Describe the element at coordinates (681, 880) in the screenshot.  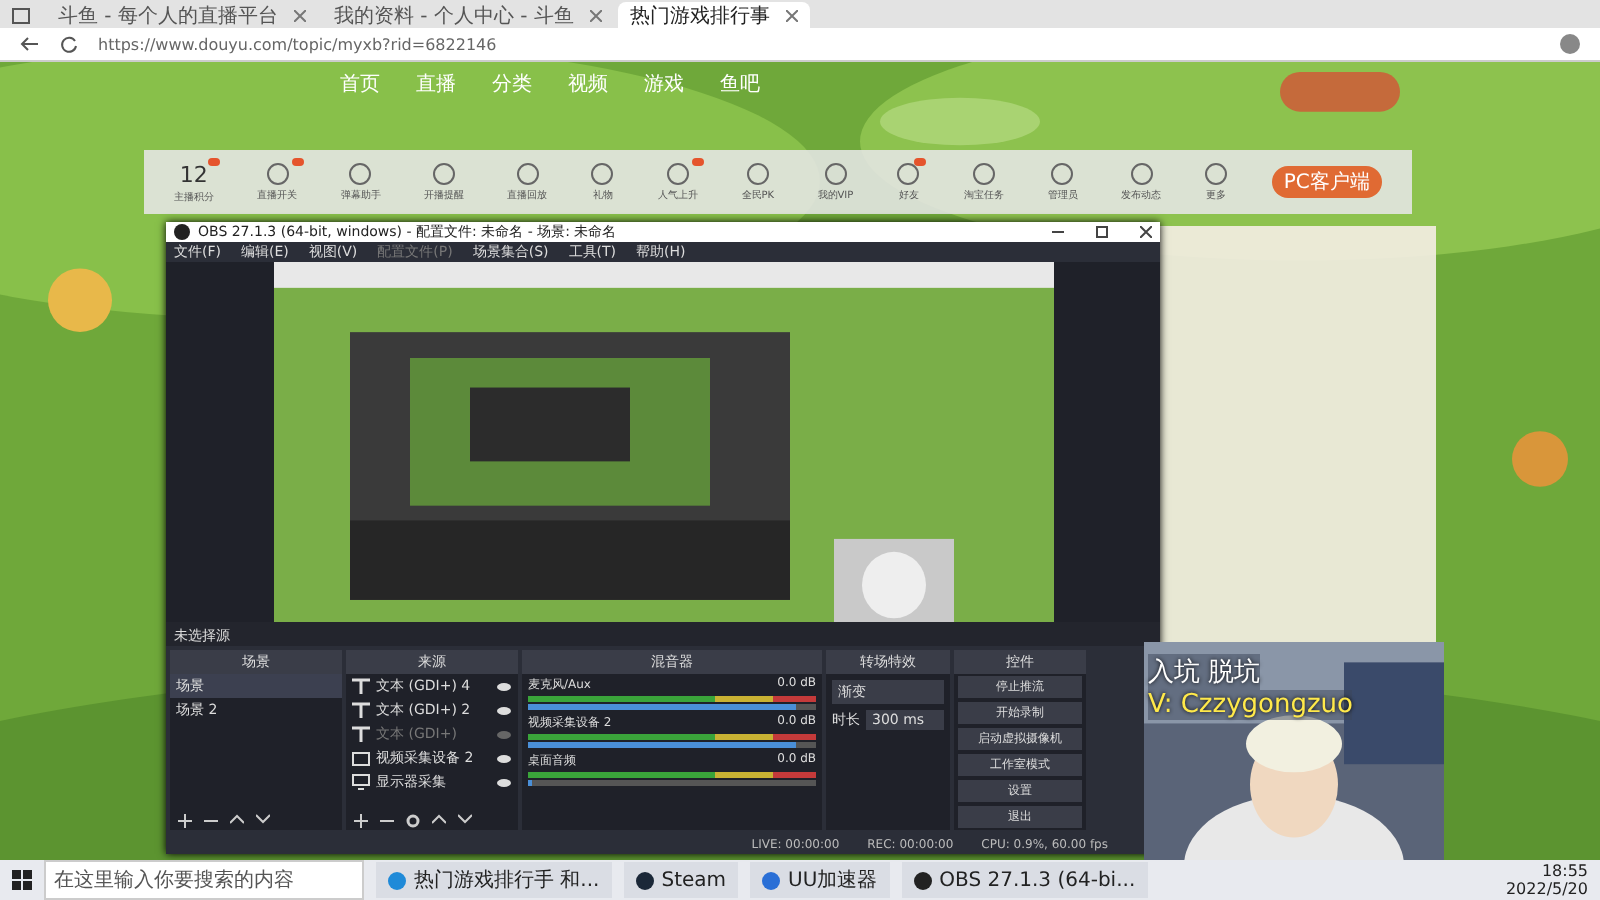
I see `taskbar-app: Steam` at that location.